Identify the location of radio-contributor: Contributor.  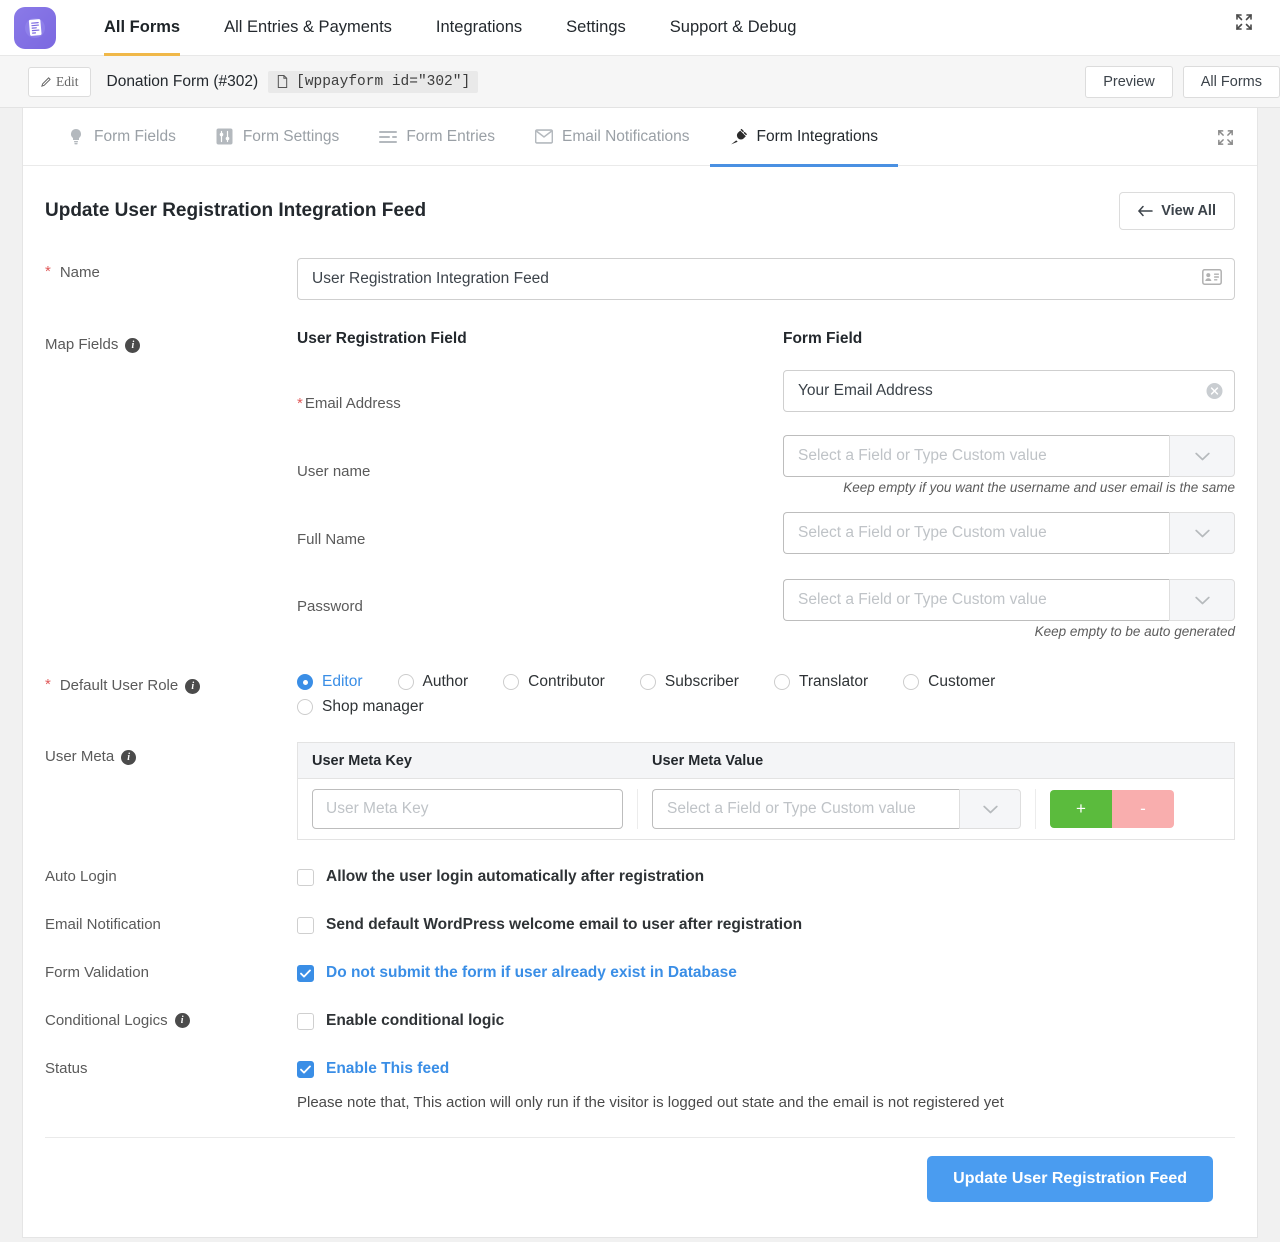
(554, 682).